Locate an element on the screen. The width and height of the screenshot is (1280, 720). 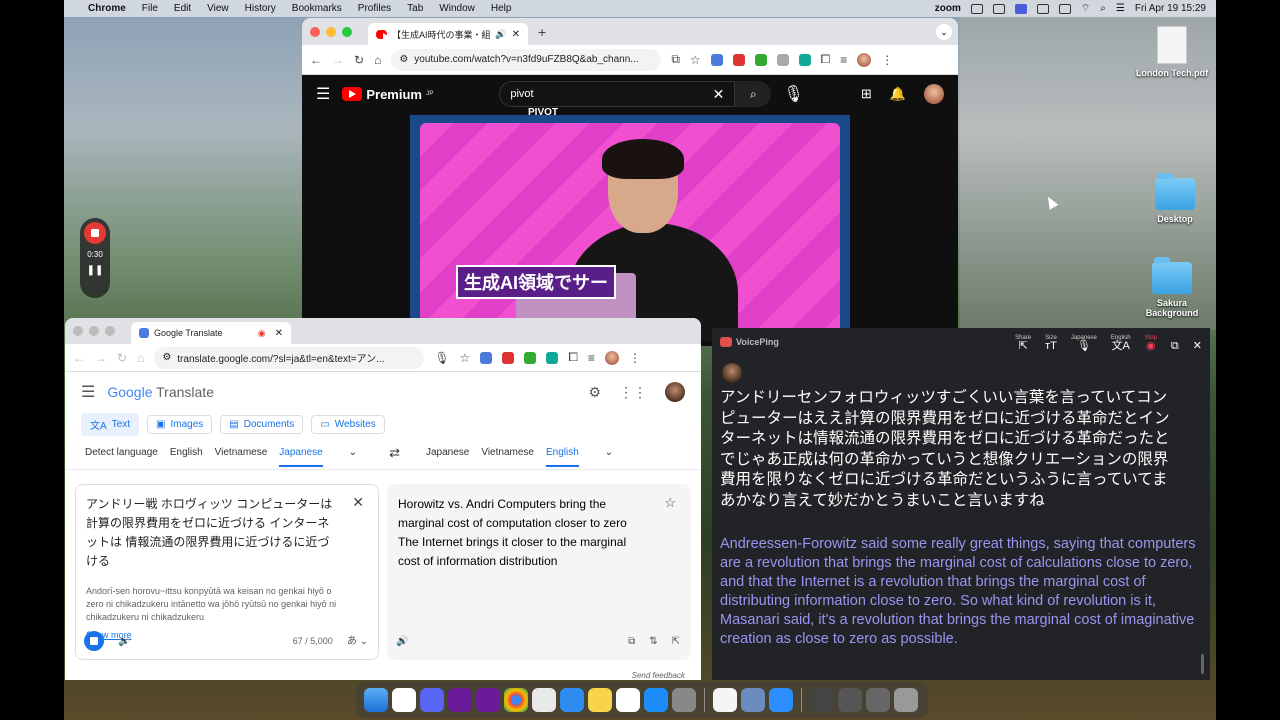
menu-app: Chrome is located at coordinates (107, 8).